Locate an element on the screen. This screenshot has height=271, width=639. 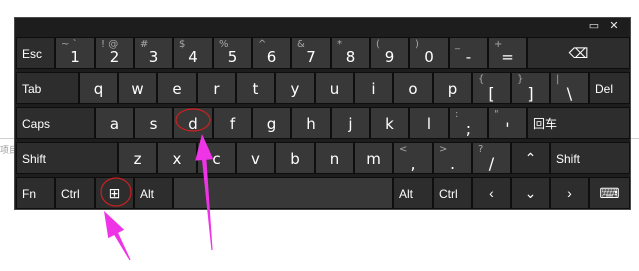
key-lalt: Alt is located at coordinates (153, 193).